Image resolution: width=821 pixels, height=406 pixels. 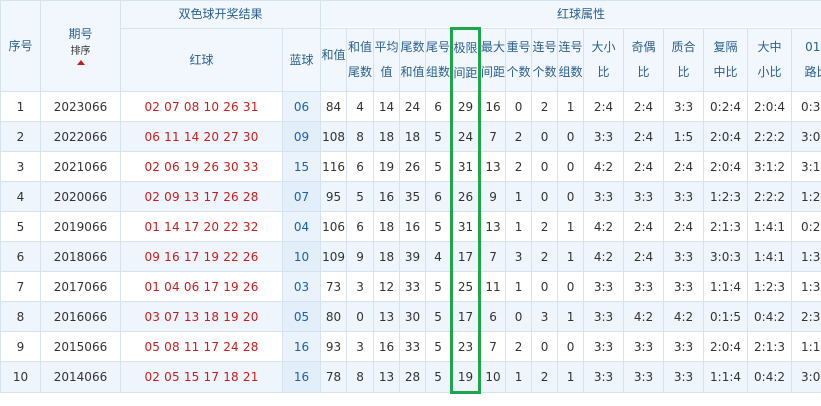 I want to click on blue-ball: 03, so click(x=301, y=286).